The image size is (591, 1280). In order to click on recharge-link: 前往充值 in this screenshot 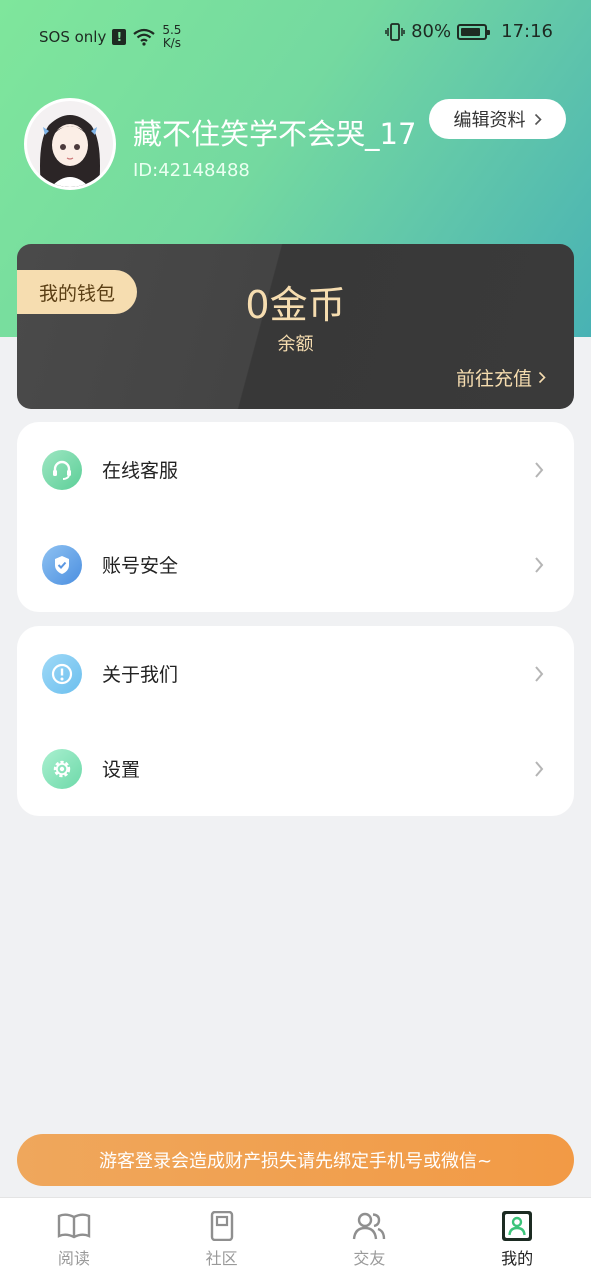, I will do `click(501, 377)`.